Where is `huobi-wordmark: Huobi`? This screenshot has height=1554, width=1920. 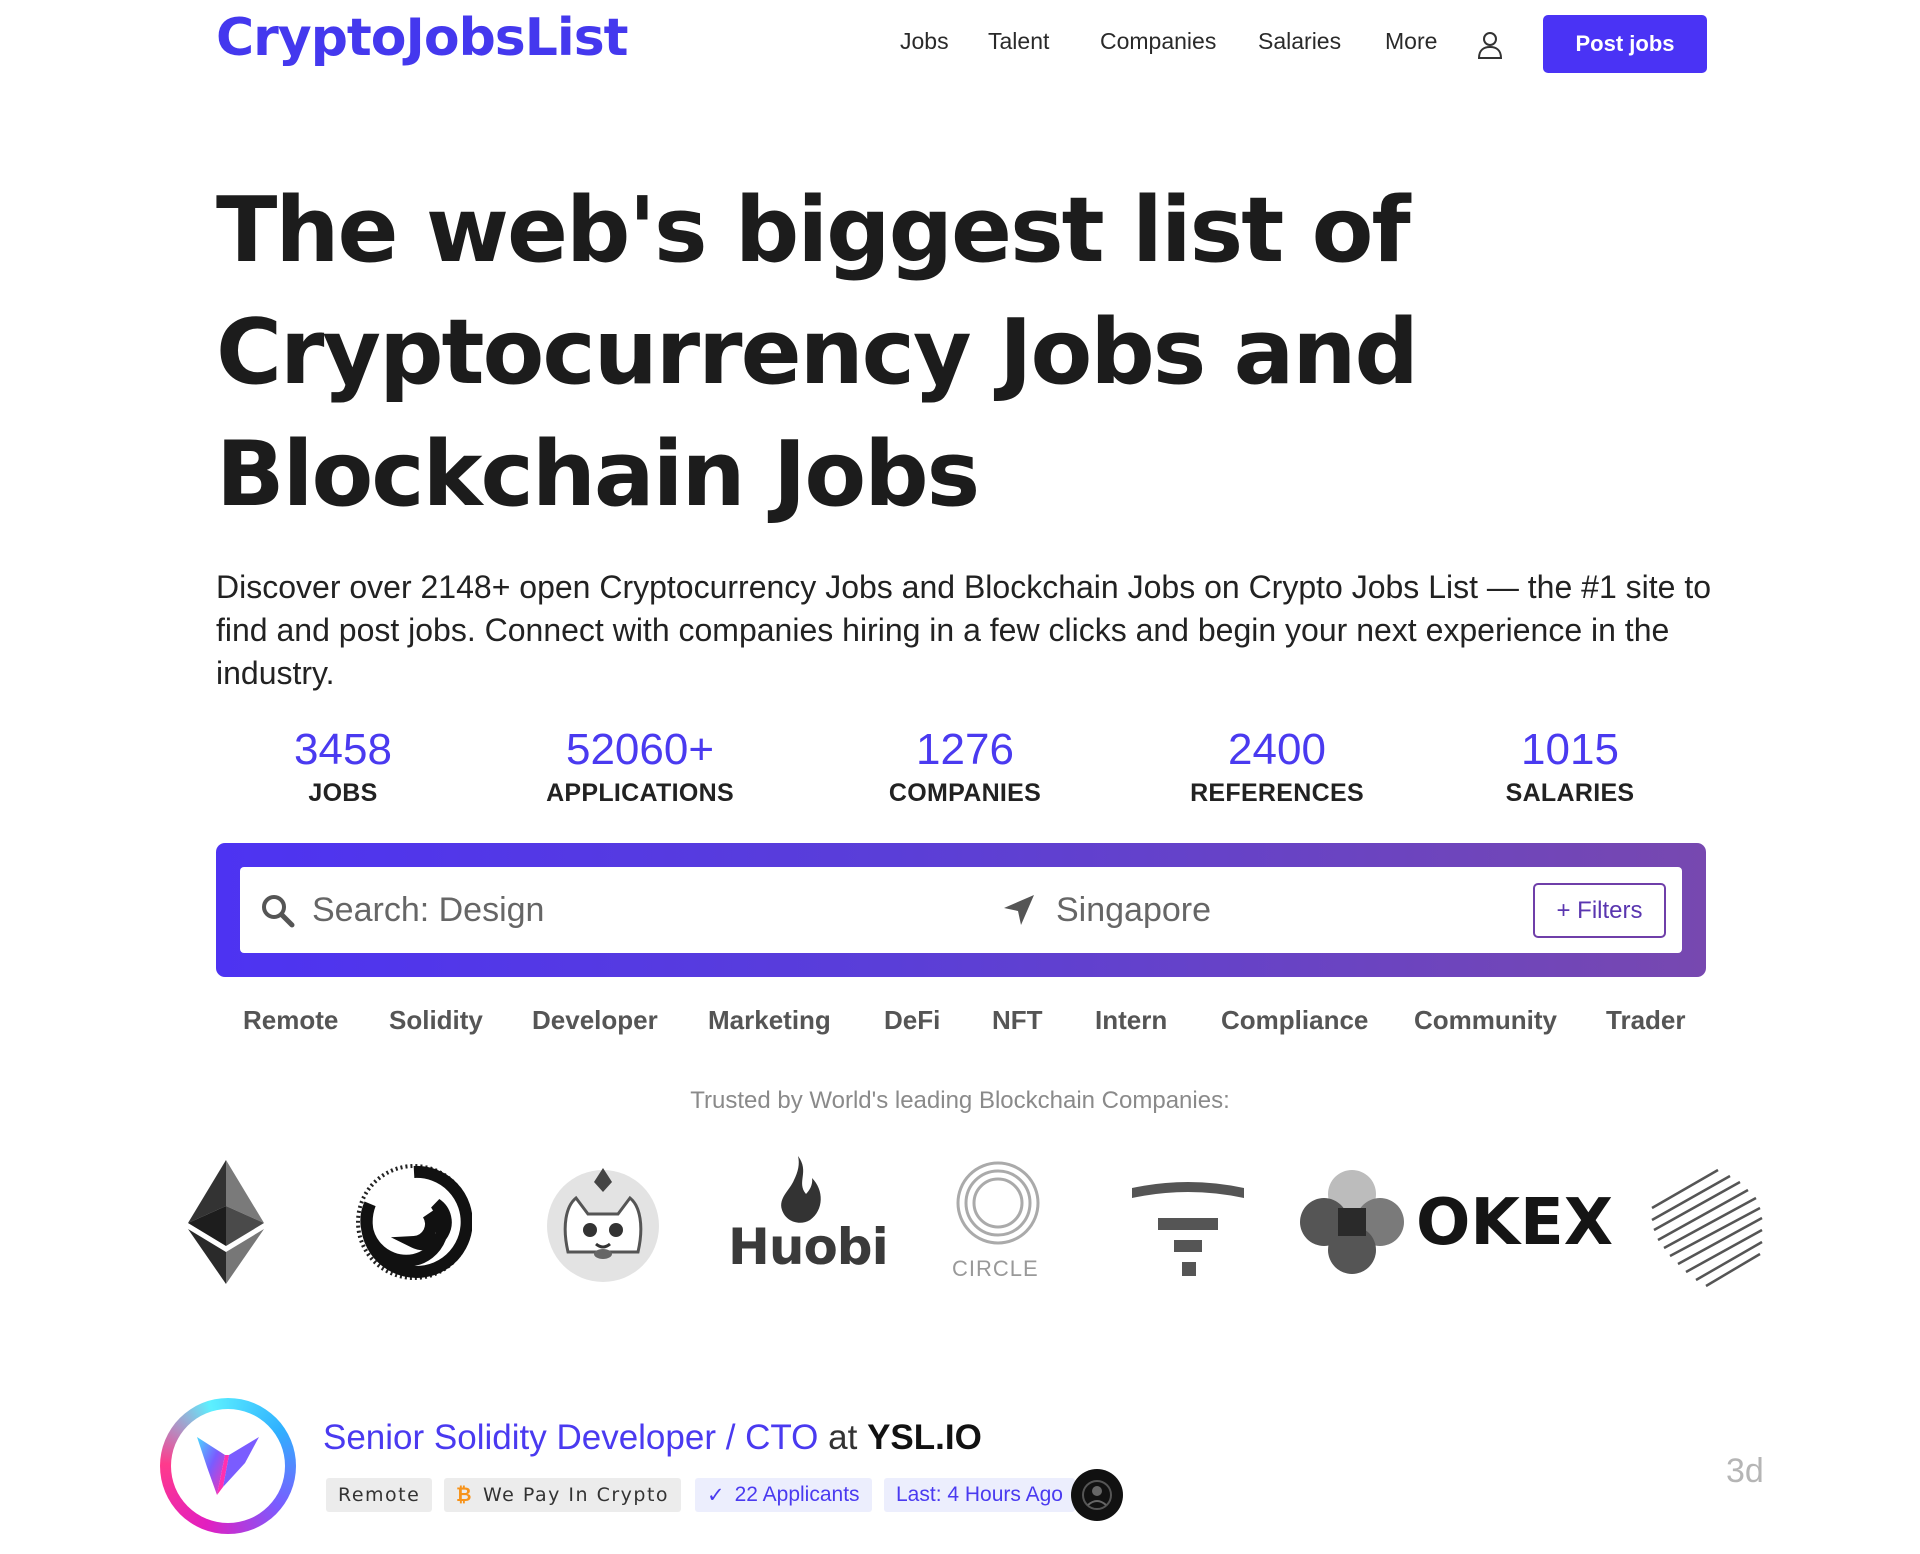 huobi-wordmark: Huobi is located at coordinates (808, 1247).